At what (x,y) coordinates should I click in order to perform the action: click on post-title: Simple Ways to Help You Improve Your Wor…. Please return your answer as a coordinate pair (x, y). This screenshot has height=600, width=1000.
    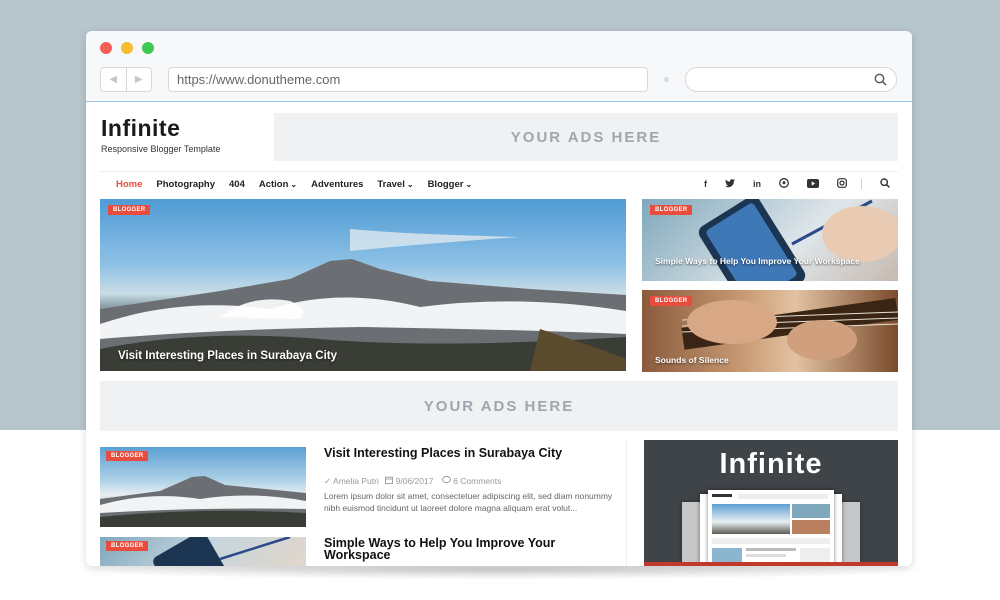
    Looking at the image, I should click on (464, 549).